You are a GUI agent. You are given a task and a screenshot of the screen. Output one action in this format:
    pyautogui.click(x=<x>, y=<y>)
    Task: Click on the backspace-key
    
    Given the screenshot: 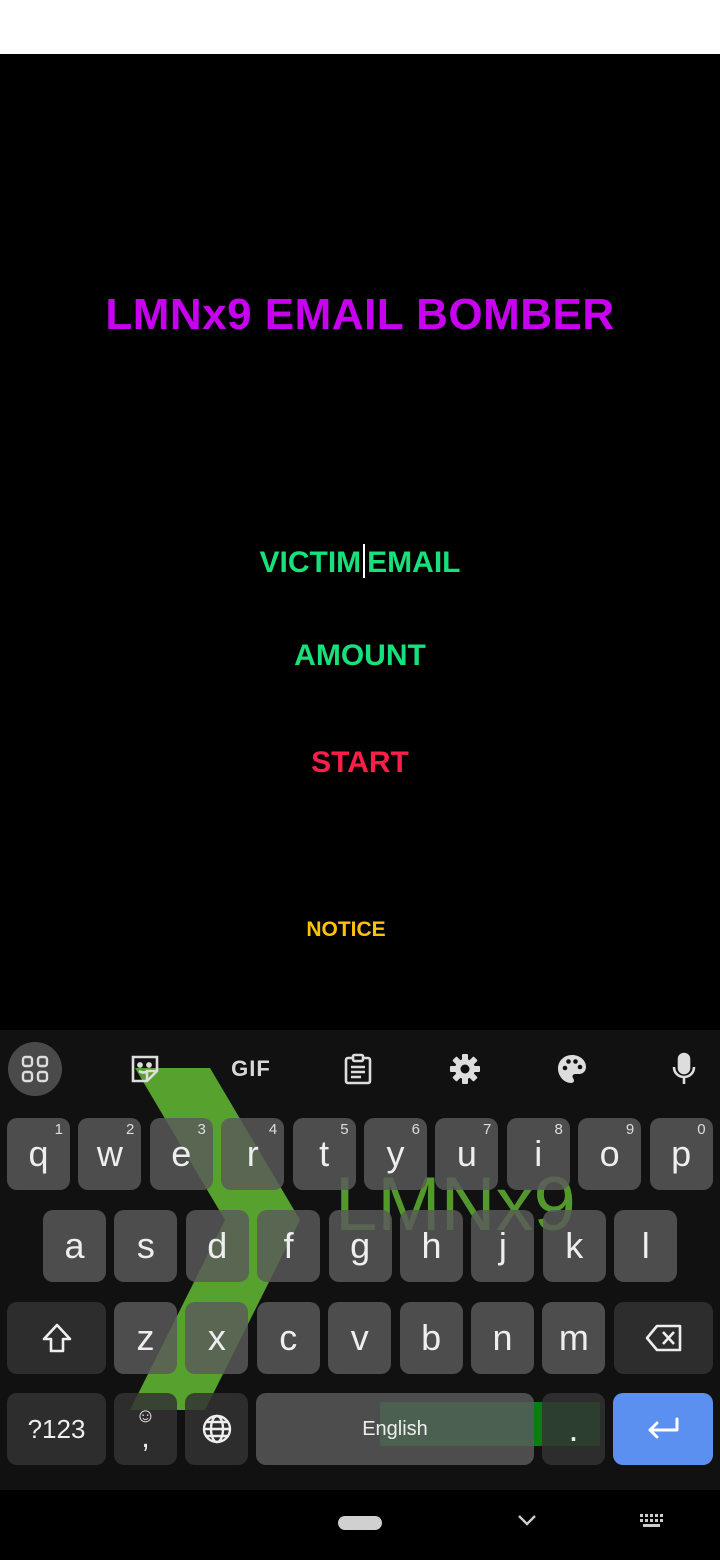 What is the action you would take?
    pyautogui.click(x=663, y=1338)
    